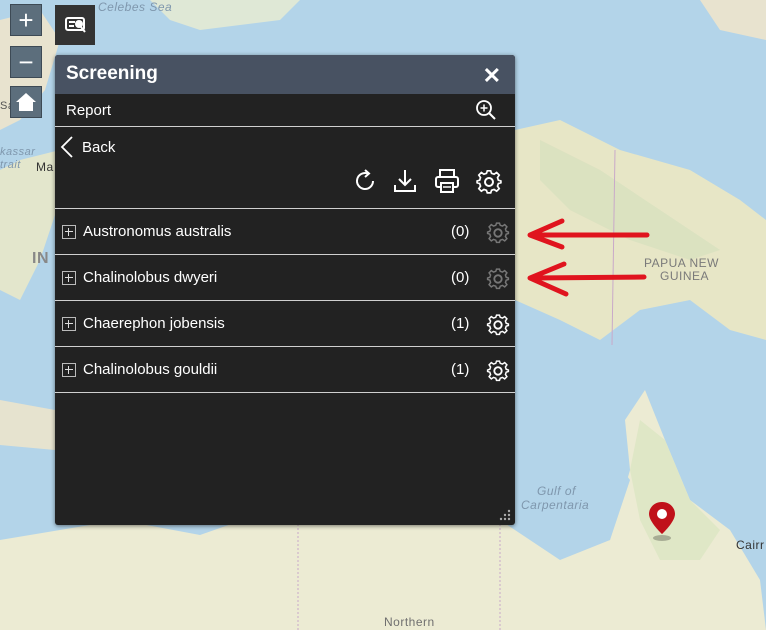 The height and width of the screenshot is (630, 766). Describe the element at coordinates (486, 110) in the screenshot. I see `zoom-to-icon` at that location.